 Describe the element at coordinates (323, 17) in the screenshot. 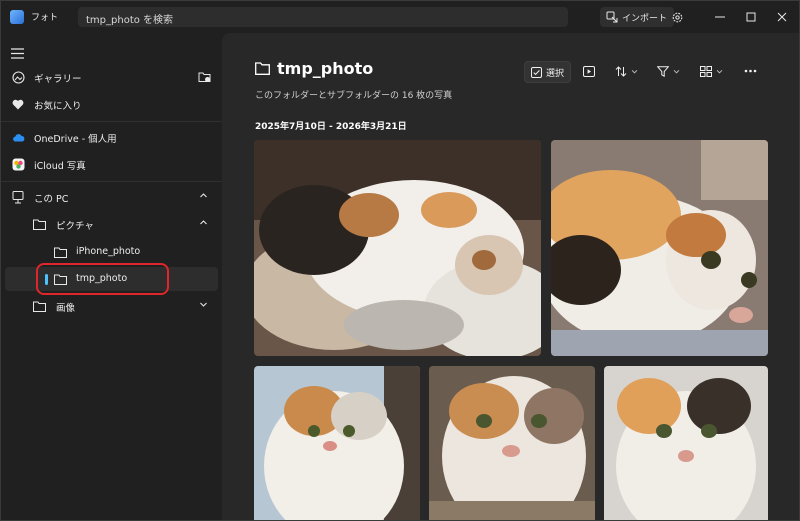

I see `search-input: tmp_photo を検索` at that location.